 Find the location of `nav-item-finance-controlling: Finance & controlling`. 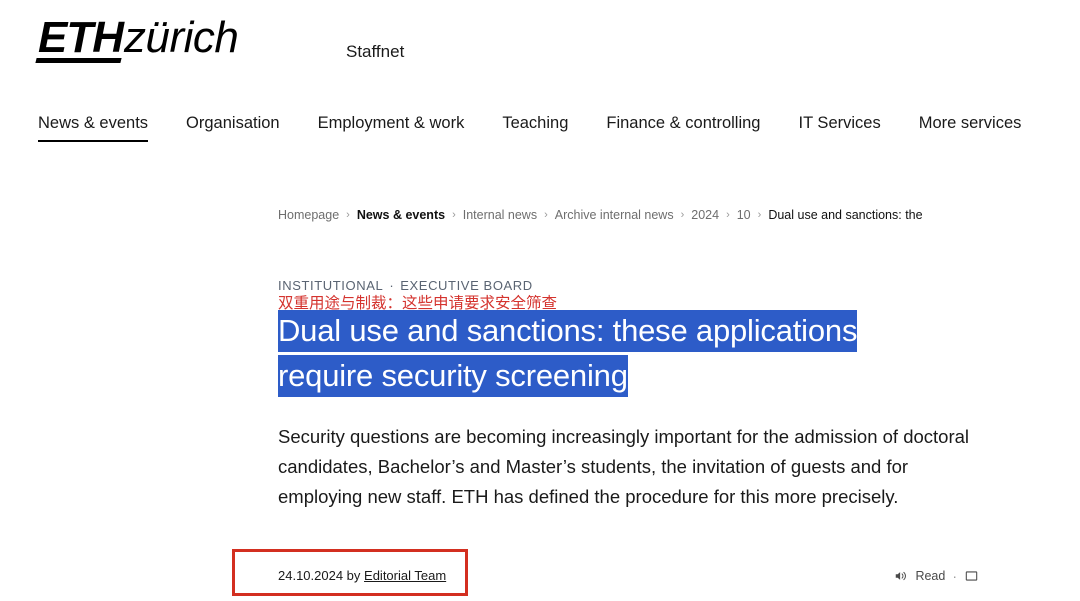

nav-item-finance-controlling: Finance & controlling is located at coordinates (683, 128).